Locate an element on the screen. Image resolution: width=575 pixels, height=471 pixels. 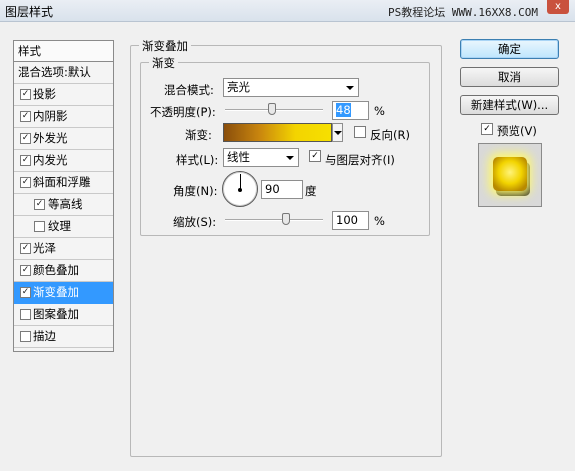
style-item-texture: 纹理 is located at coordinates (63, 227).